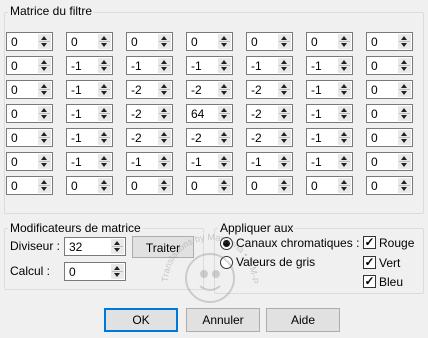 This screenshot has width=428, height=338. What do you see at coordinates (389, 185) in the screenshot?
I see `matrix-cell-r7-c7: 0` at bounding box center [389, 185].